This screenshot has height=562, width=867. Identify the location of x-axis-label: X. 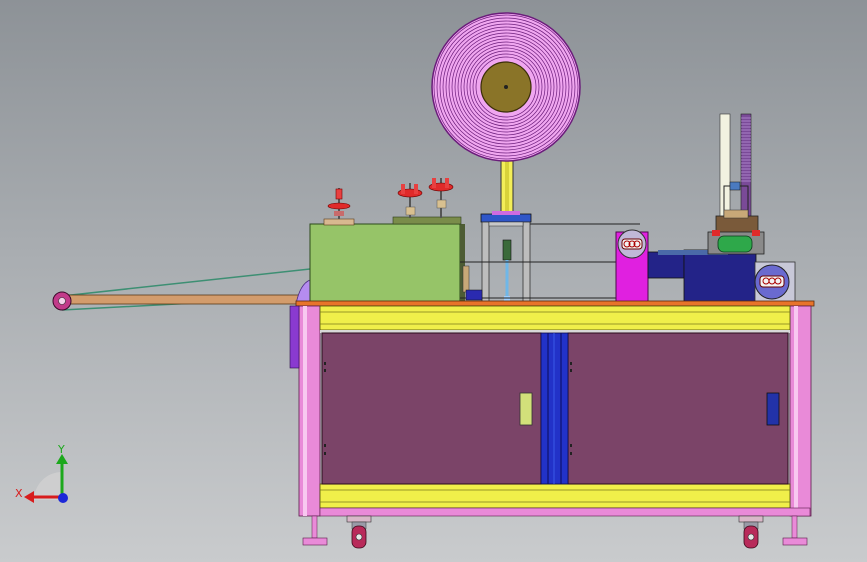
(19, 493).